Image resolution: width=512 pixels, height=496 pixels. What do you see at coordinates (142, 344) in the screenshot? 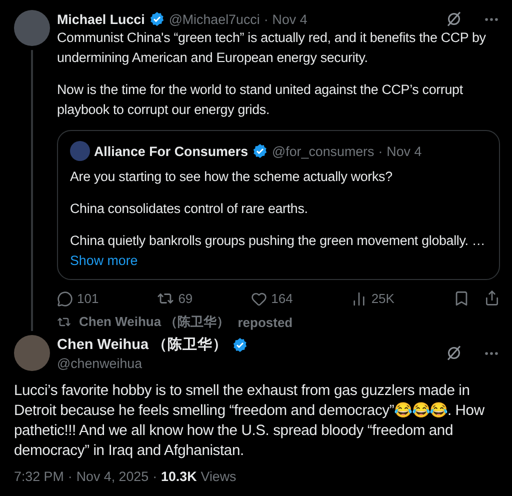
I see `author-name: Chen Weihua （陈卫华）` at bounding box center [142, 344].